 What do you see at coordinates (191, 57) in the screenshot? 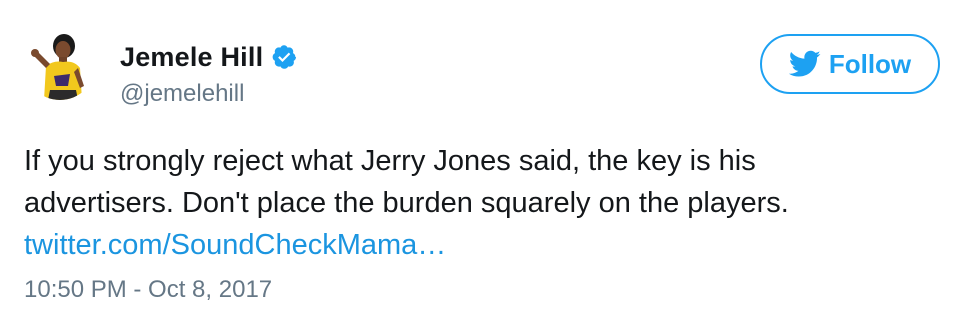
I see `display-name: Jemele Hill` at bounding box center [191, 57].